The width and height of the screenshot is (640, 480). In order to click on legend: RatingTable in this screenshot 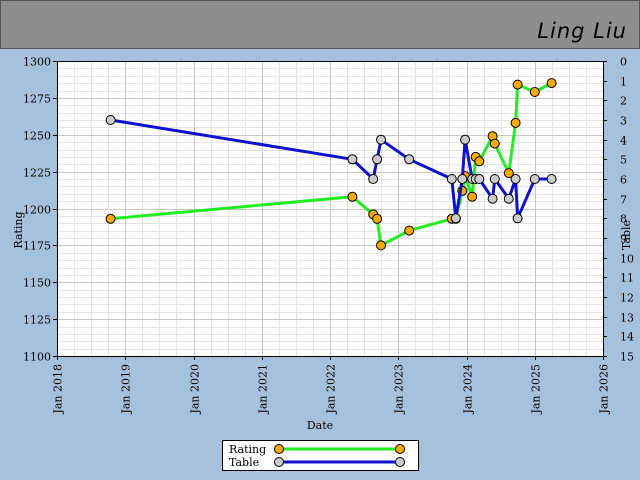, I will do `click(320, 455)`.